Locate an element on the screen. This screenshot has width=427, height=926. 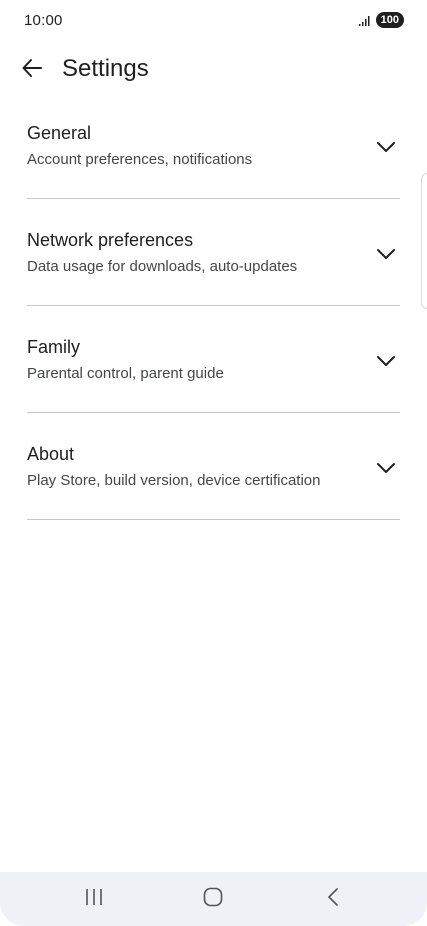
edge-panel-handle is located at coordinates (424, 241).